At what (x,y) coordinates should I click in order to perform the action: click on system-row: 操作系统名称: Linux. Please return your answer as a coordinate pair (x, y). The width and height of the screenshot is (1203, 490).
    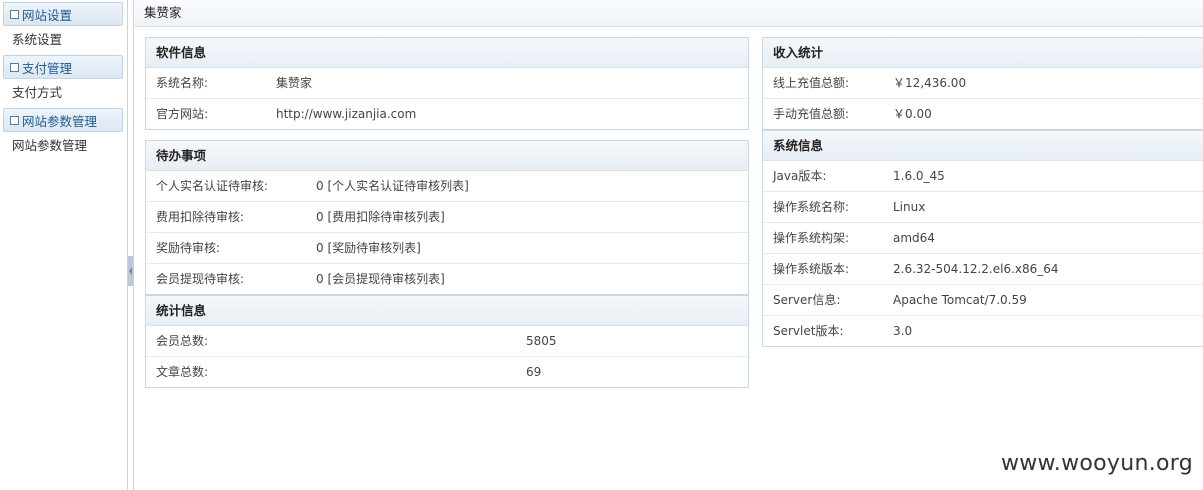
    Looking at the image, I should click on (983, 207).